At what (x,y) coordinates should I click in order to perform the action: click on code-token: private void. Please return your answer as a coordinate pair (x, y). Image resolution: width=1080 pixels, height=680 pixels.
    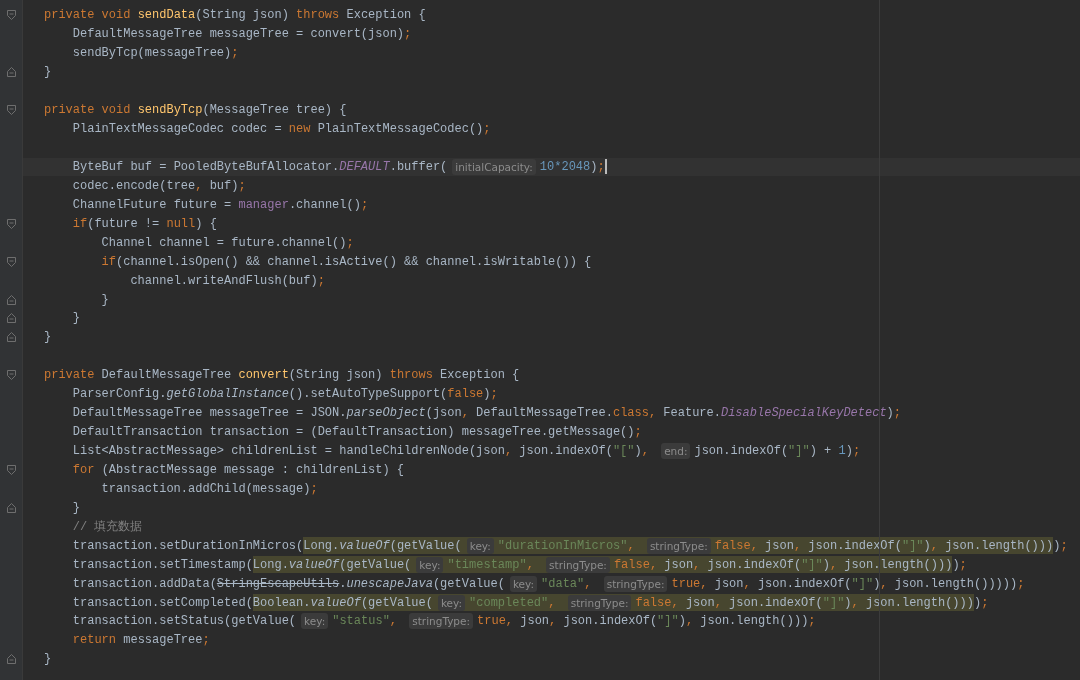
    Looking at the image, I should click on (88, 15).